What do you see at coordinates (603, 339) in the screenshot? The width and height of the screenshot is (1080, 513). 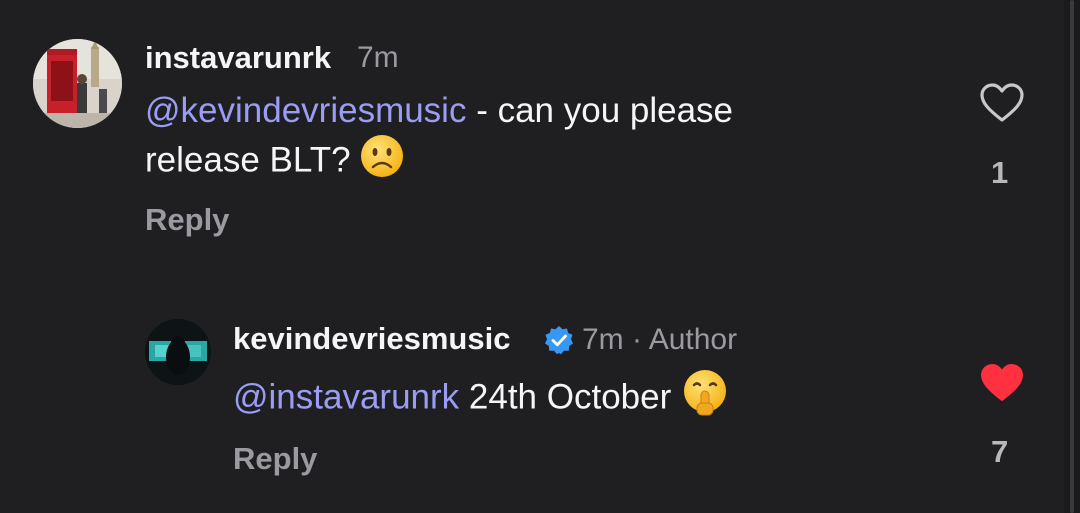 I see `reply-time: 7m` at bounding box center [603, 339].